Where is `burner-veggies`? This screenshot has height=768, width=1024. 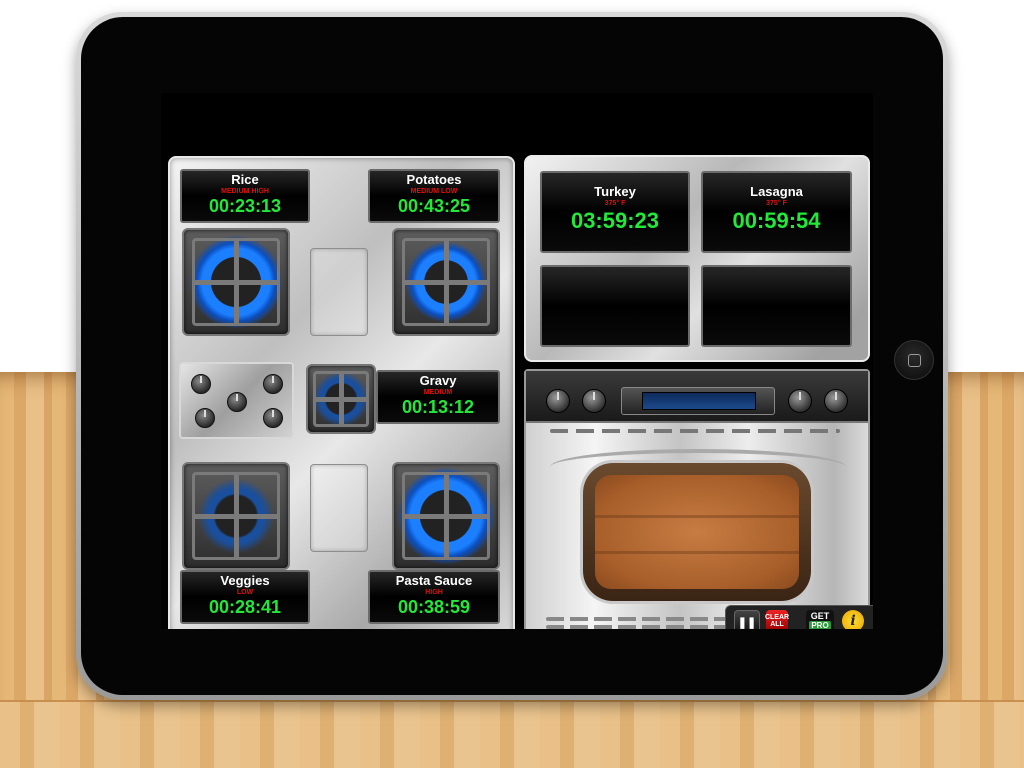 burner-veggies is located at coordinates (236, 516).